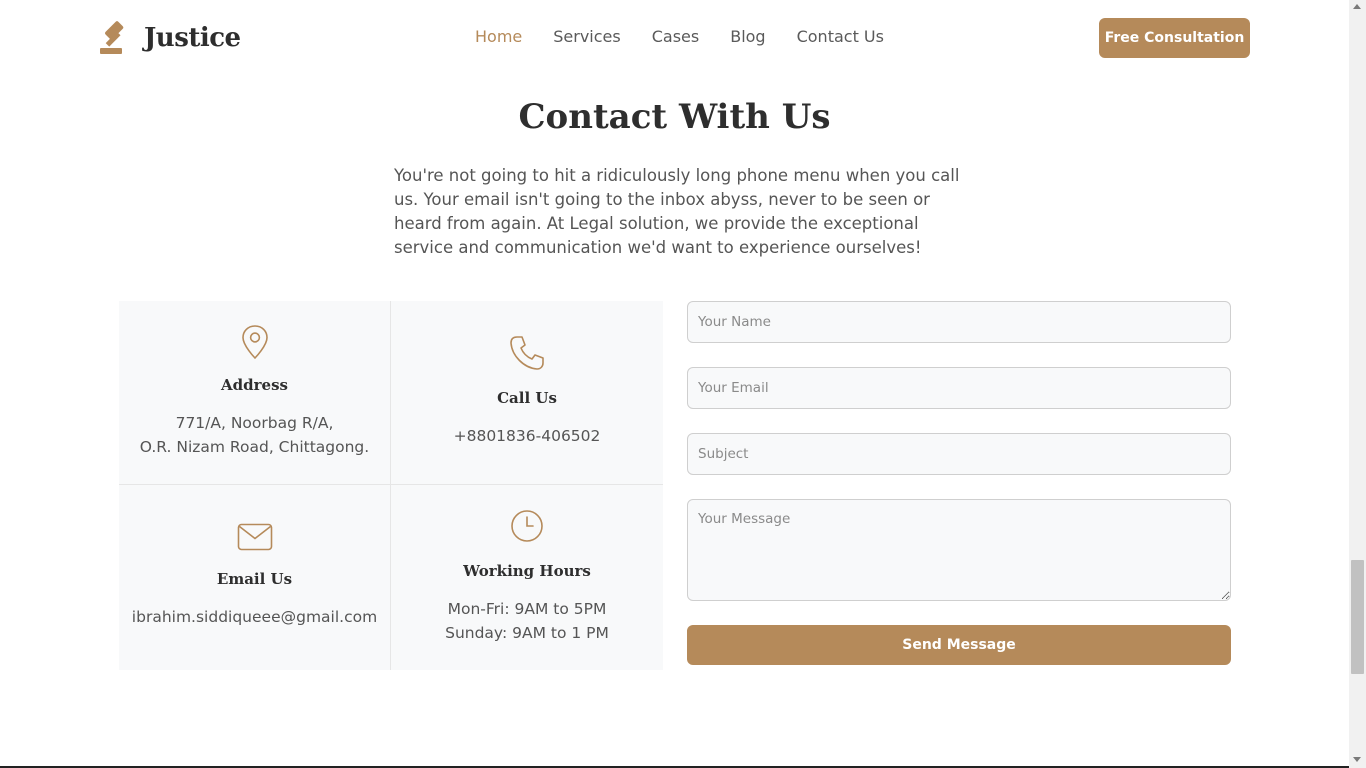  Describe the element at coordinates (747, 36) in the screenshot. I see `nav-blog: Blog` at that location.